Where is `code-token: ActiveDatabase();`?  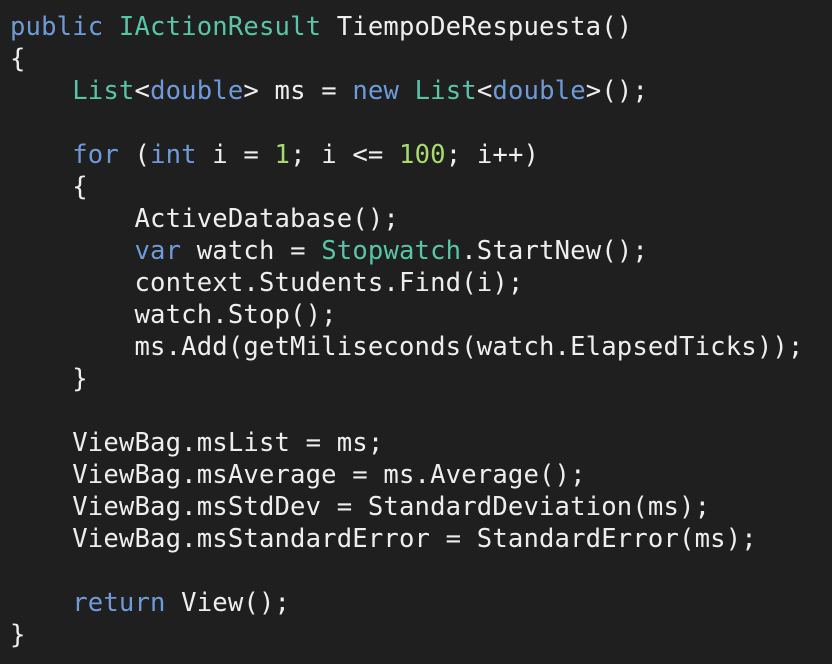 code-token: ActiveDatabase(); is located at coordinates (204, 219).